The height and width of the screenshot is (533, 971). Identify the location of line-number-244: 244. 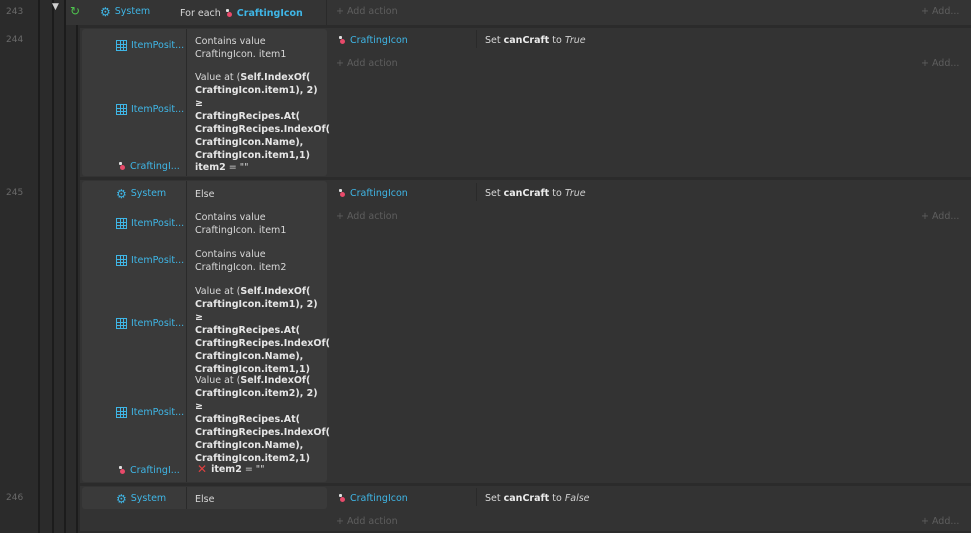
(15, 40).